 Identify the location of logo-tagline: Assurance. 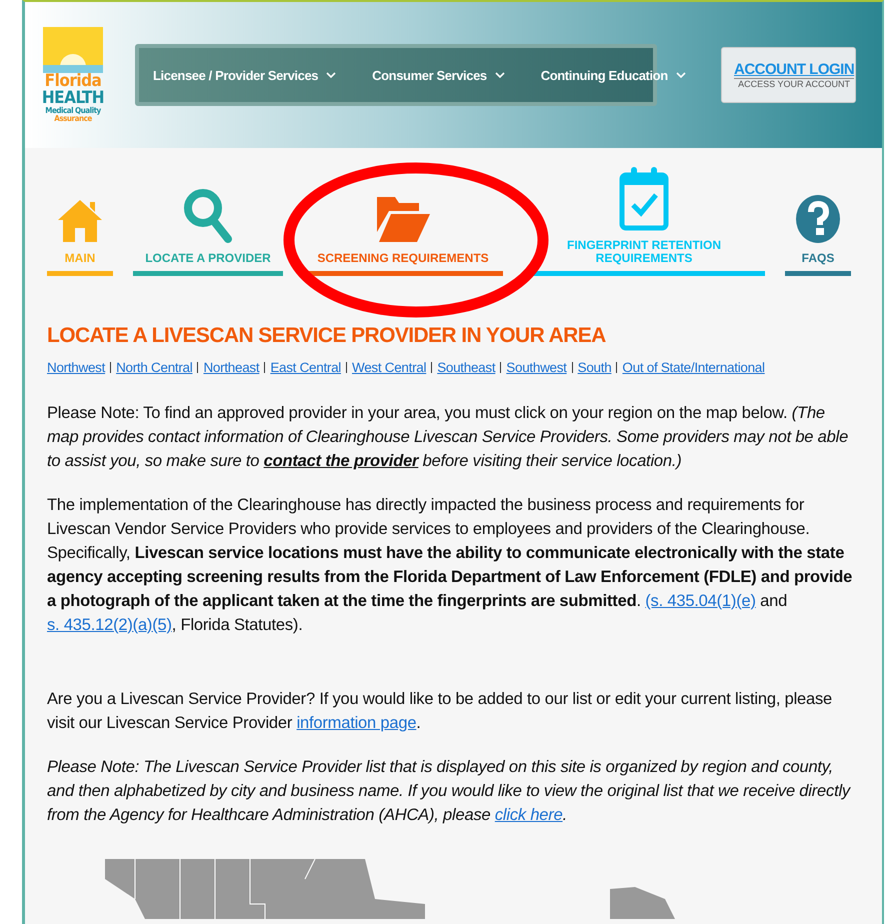
(73, 119).